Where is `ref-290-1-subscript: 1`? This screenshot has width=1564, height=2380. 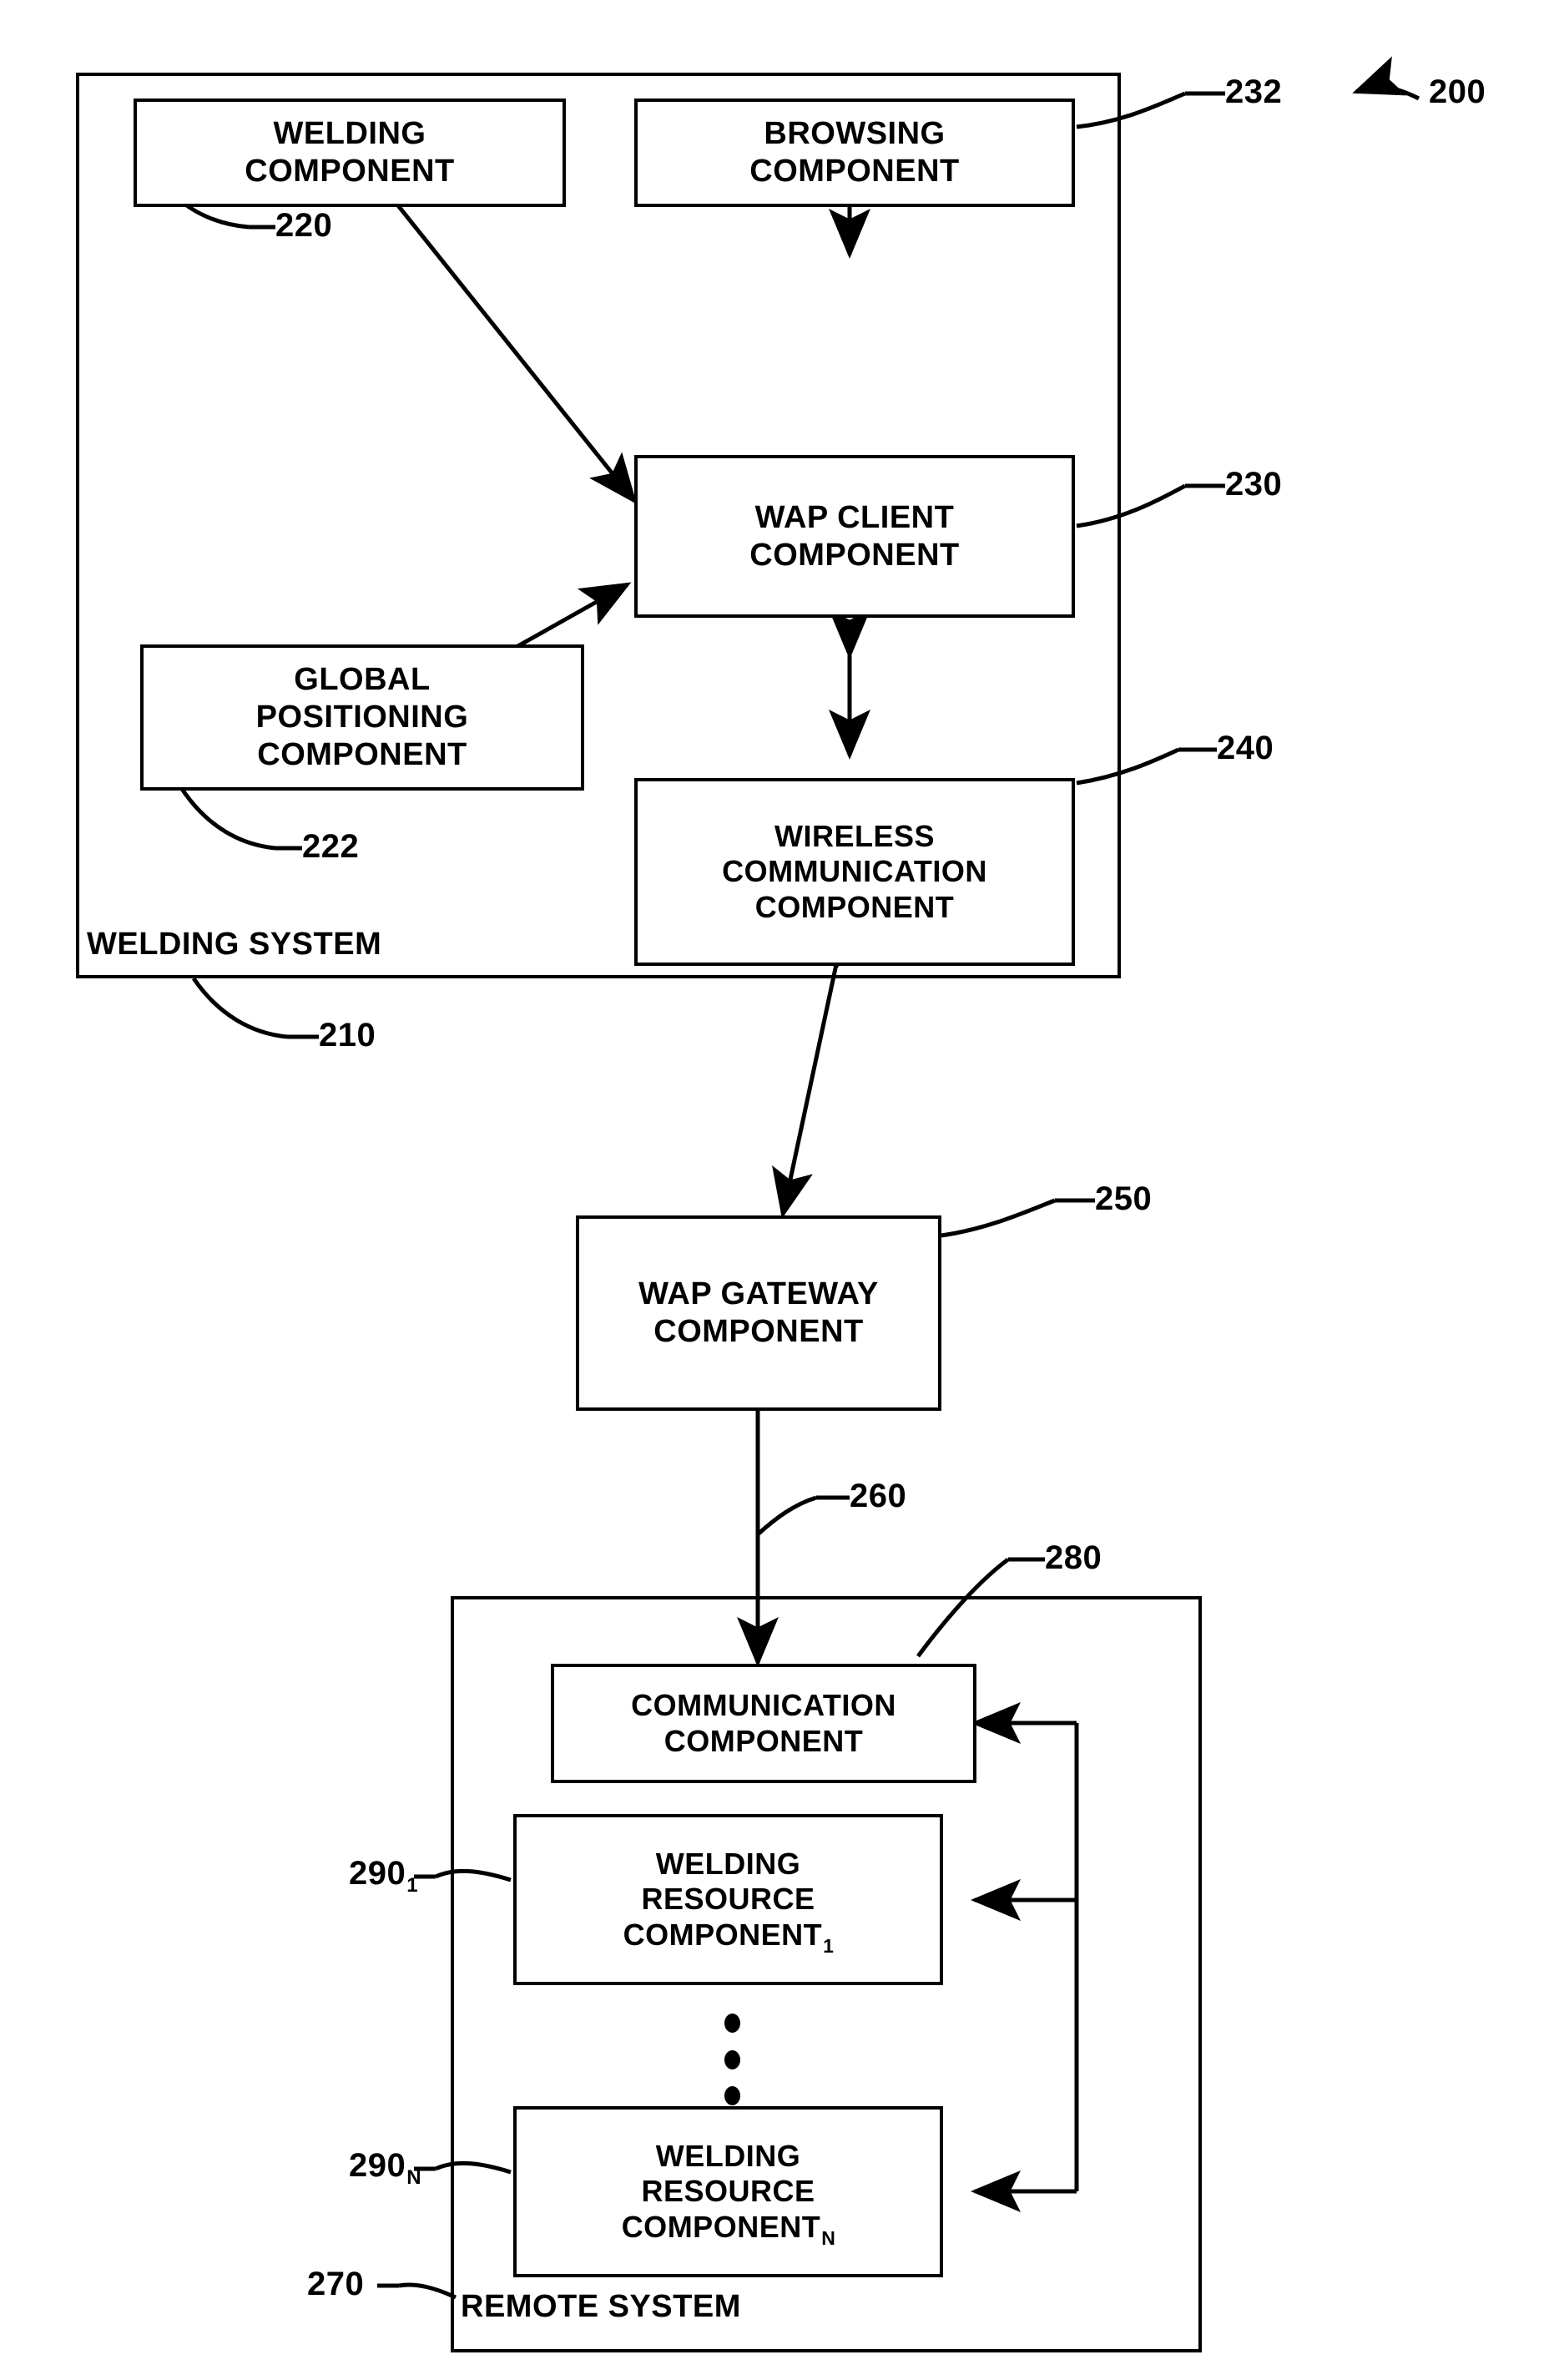
ref-290-1-subscript: 1 is located at coordinates (412, 1885).